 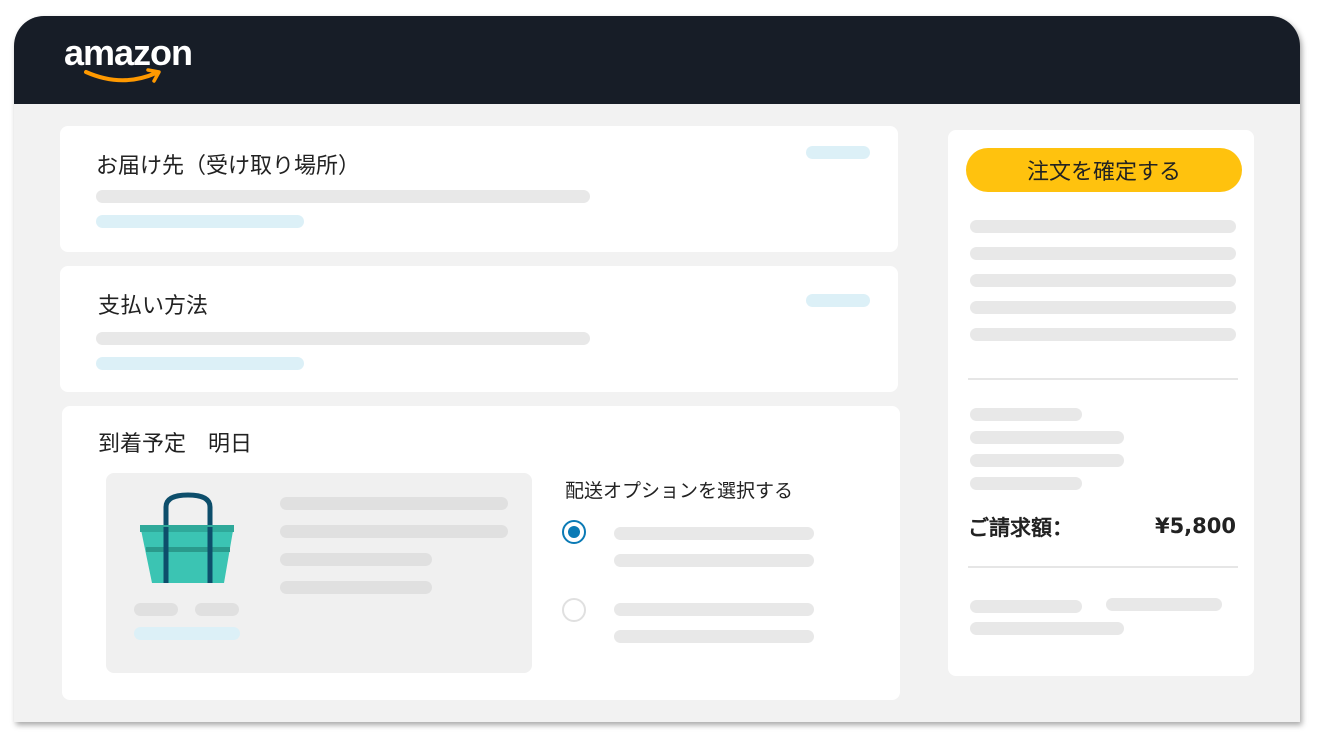 I want to click on address-link-placeholder, so click(x=200, y=221).